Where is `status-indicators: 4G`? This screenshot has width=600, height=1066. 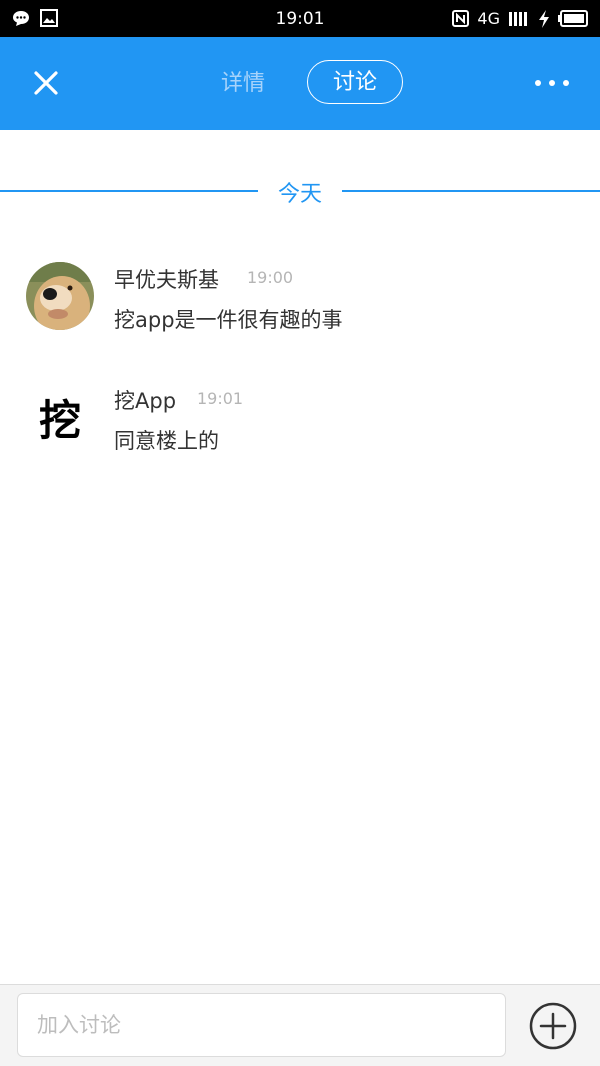 status-indicators: 4G is located at coordinates (520, 18).